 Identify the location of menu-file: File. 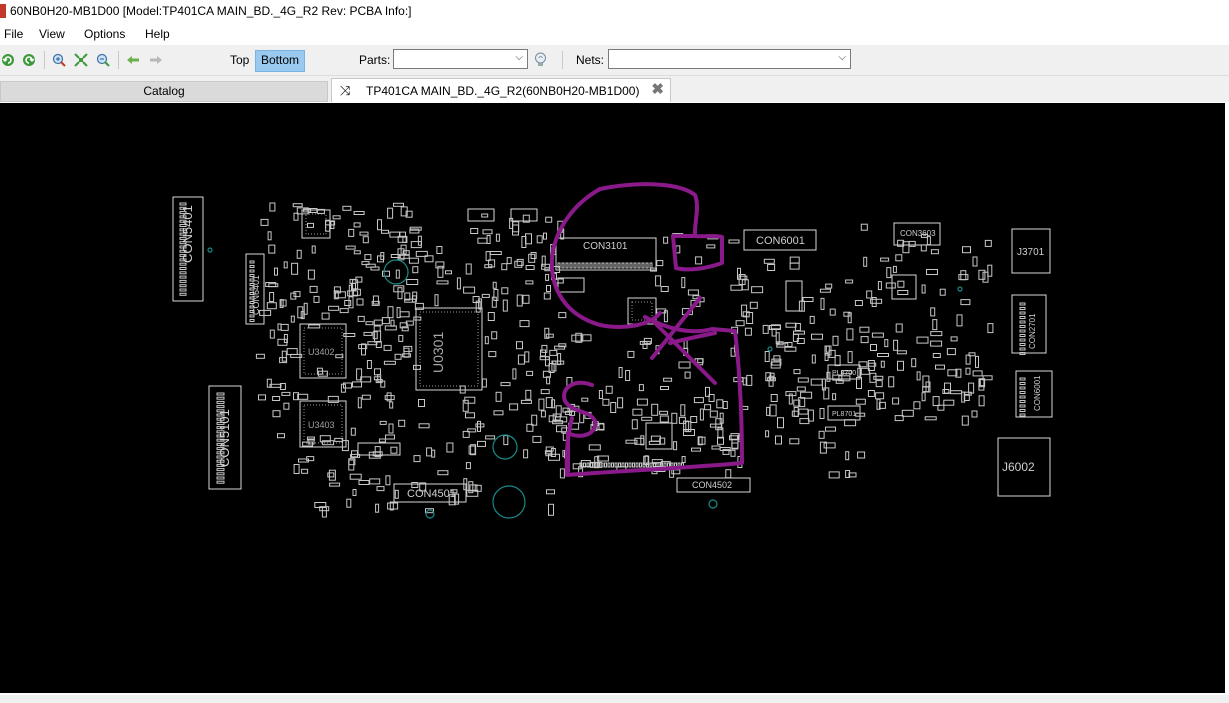
(13, 34).